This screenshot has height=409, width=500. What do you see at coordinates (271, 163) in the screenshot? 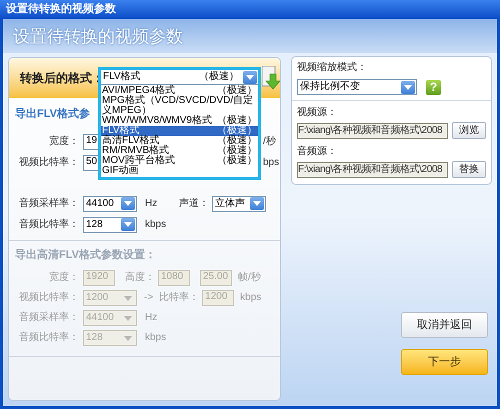
I see `field-label: bps` at bounding box center [271, 163].